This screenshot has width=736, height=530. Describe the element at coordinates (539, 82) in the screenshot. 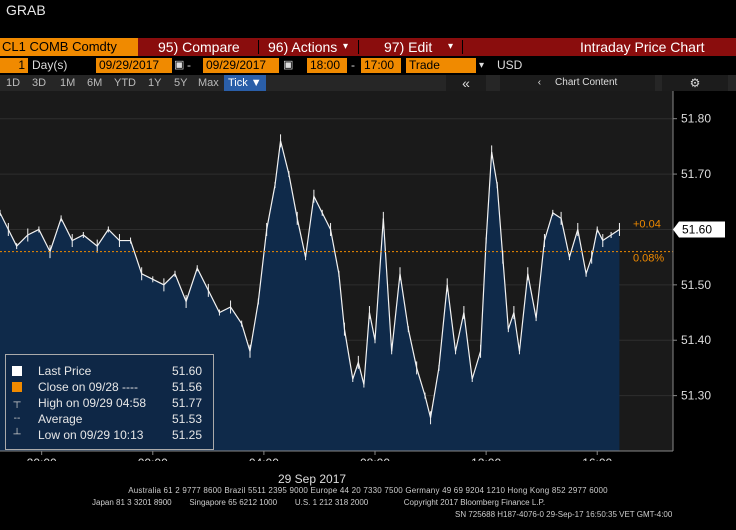

I see `chevron-left-icon: ‹` at that location.